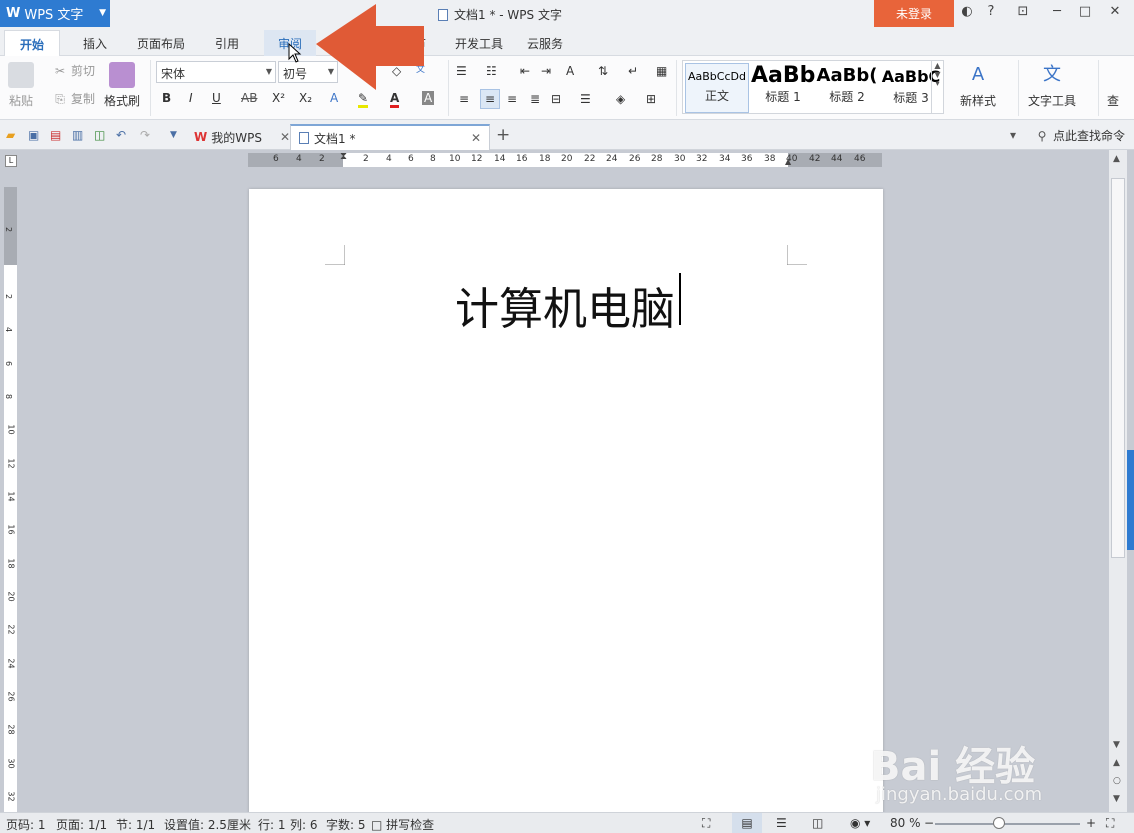  Describe the element at coordinates (1116, 799) in the screenshot. I see `next-page-icon: ▼` at that location.